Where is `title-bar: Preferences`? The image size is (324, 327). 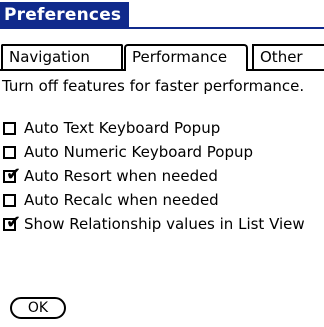 title-bar: Preferences is located at coordinates (65, 15).